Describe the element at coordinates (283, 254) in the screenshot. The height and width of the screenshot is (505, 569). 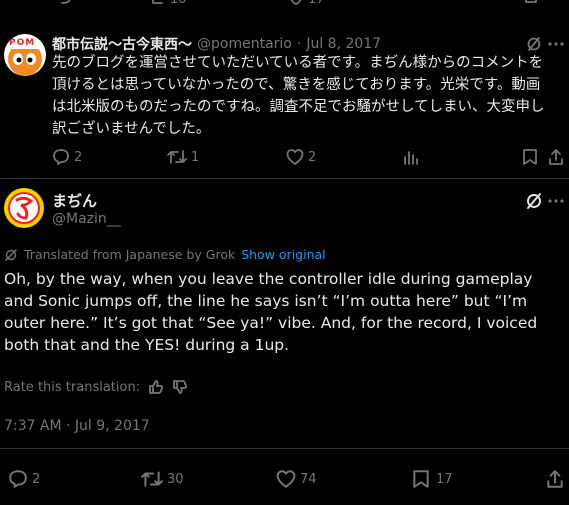
I see `show-original-link: Show original` at that location.